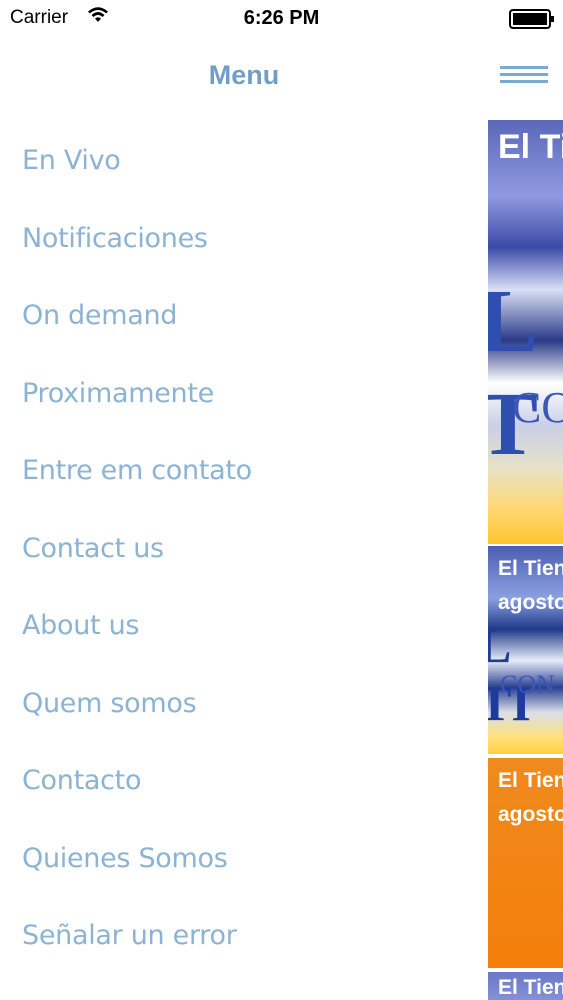  Describe the element at coordinates (244, 781) in the screenshot. I see `menu-item-contacto: Contacto` at that location.